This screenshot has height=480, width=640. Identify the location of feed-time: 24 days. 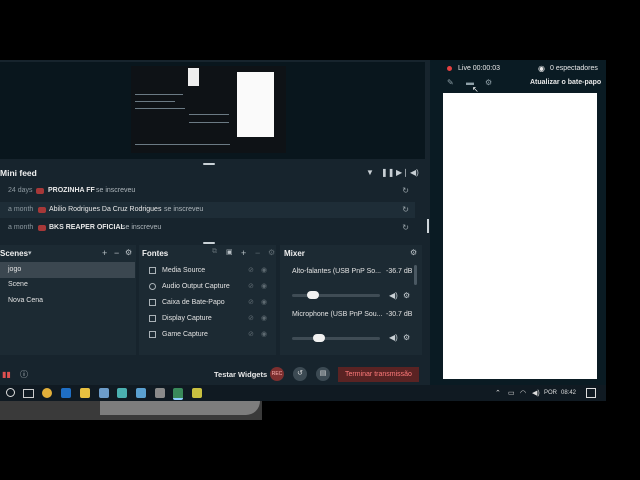
(20, 190).